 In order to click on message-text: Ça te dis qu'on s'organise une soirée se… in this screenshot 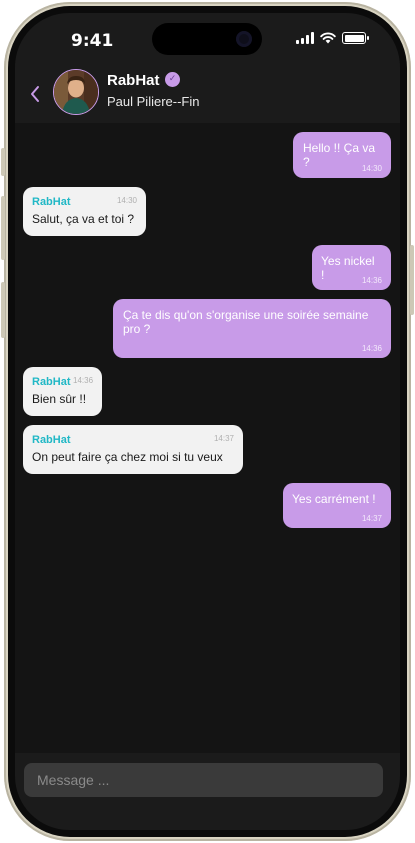, I will do `click(246, 322)`.